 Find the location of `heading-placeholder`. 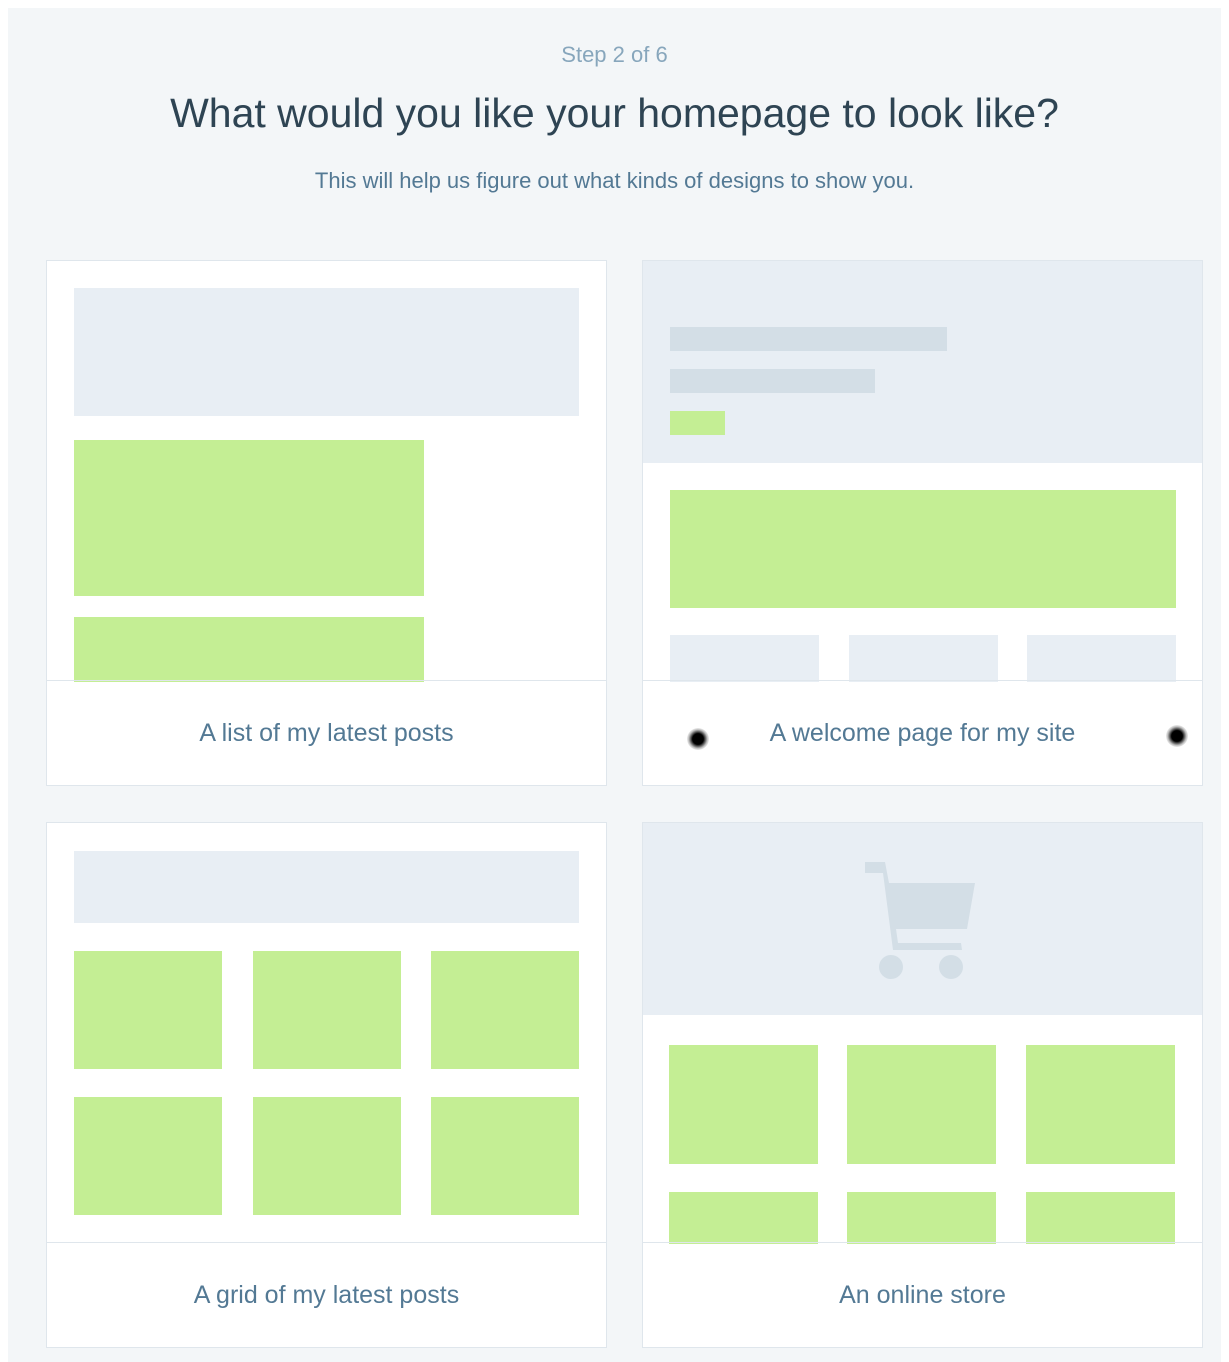

heading-placeholder is located at coordinates (808, 339).